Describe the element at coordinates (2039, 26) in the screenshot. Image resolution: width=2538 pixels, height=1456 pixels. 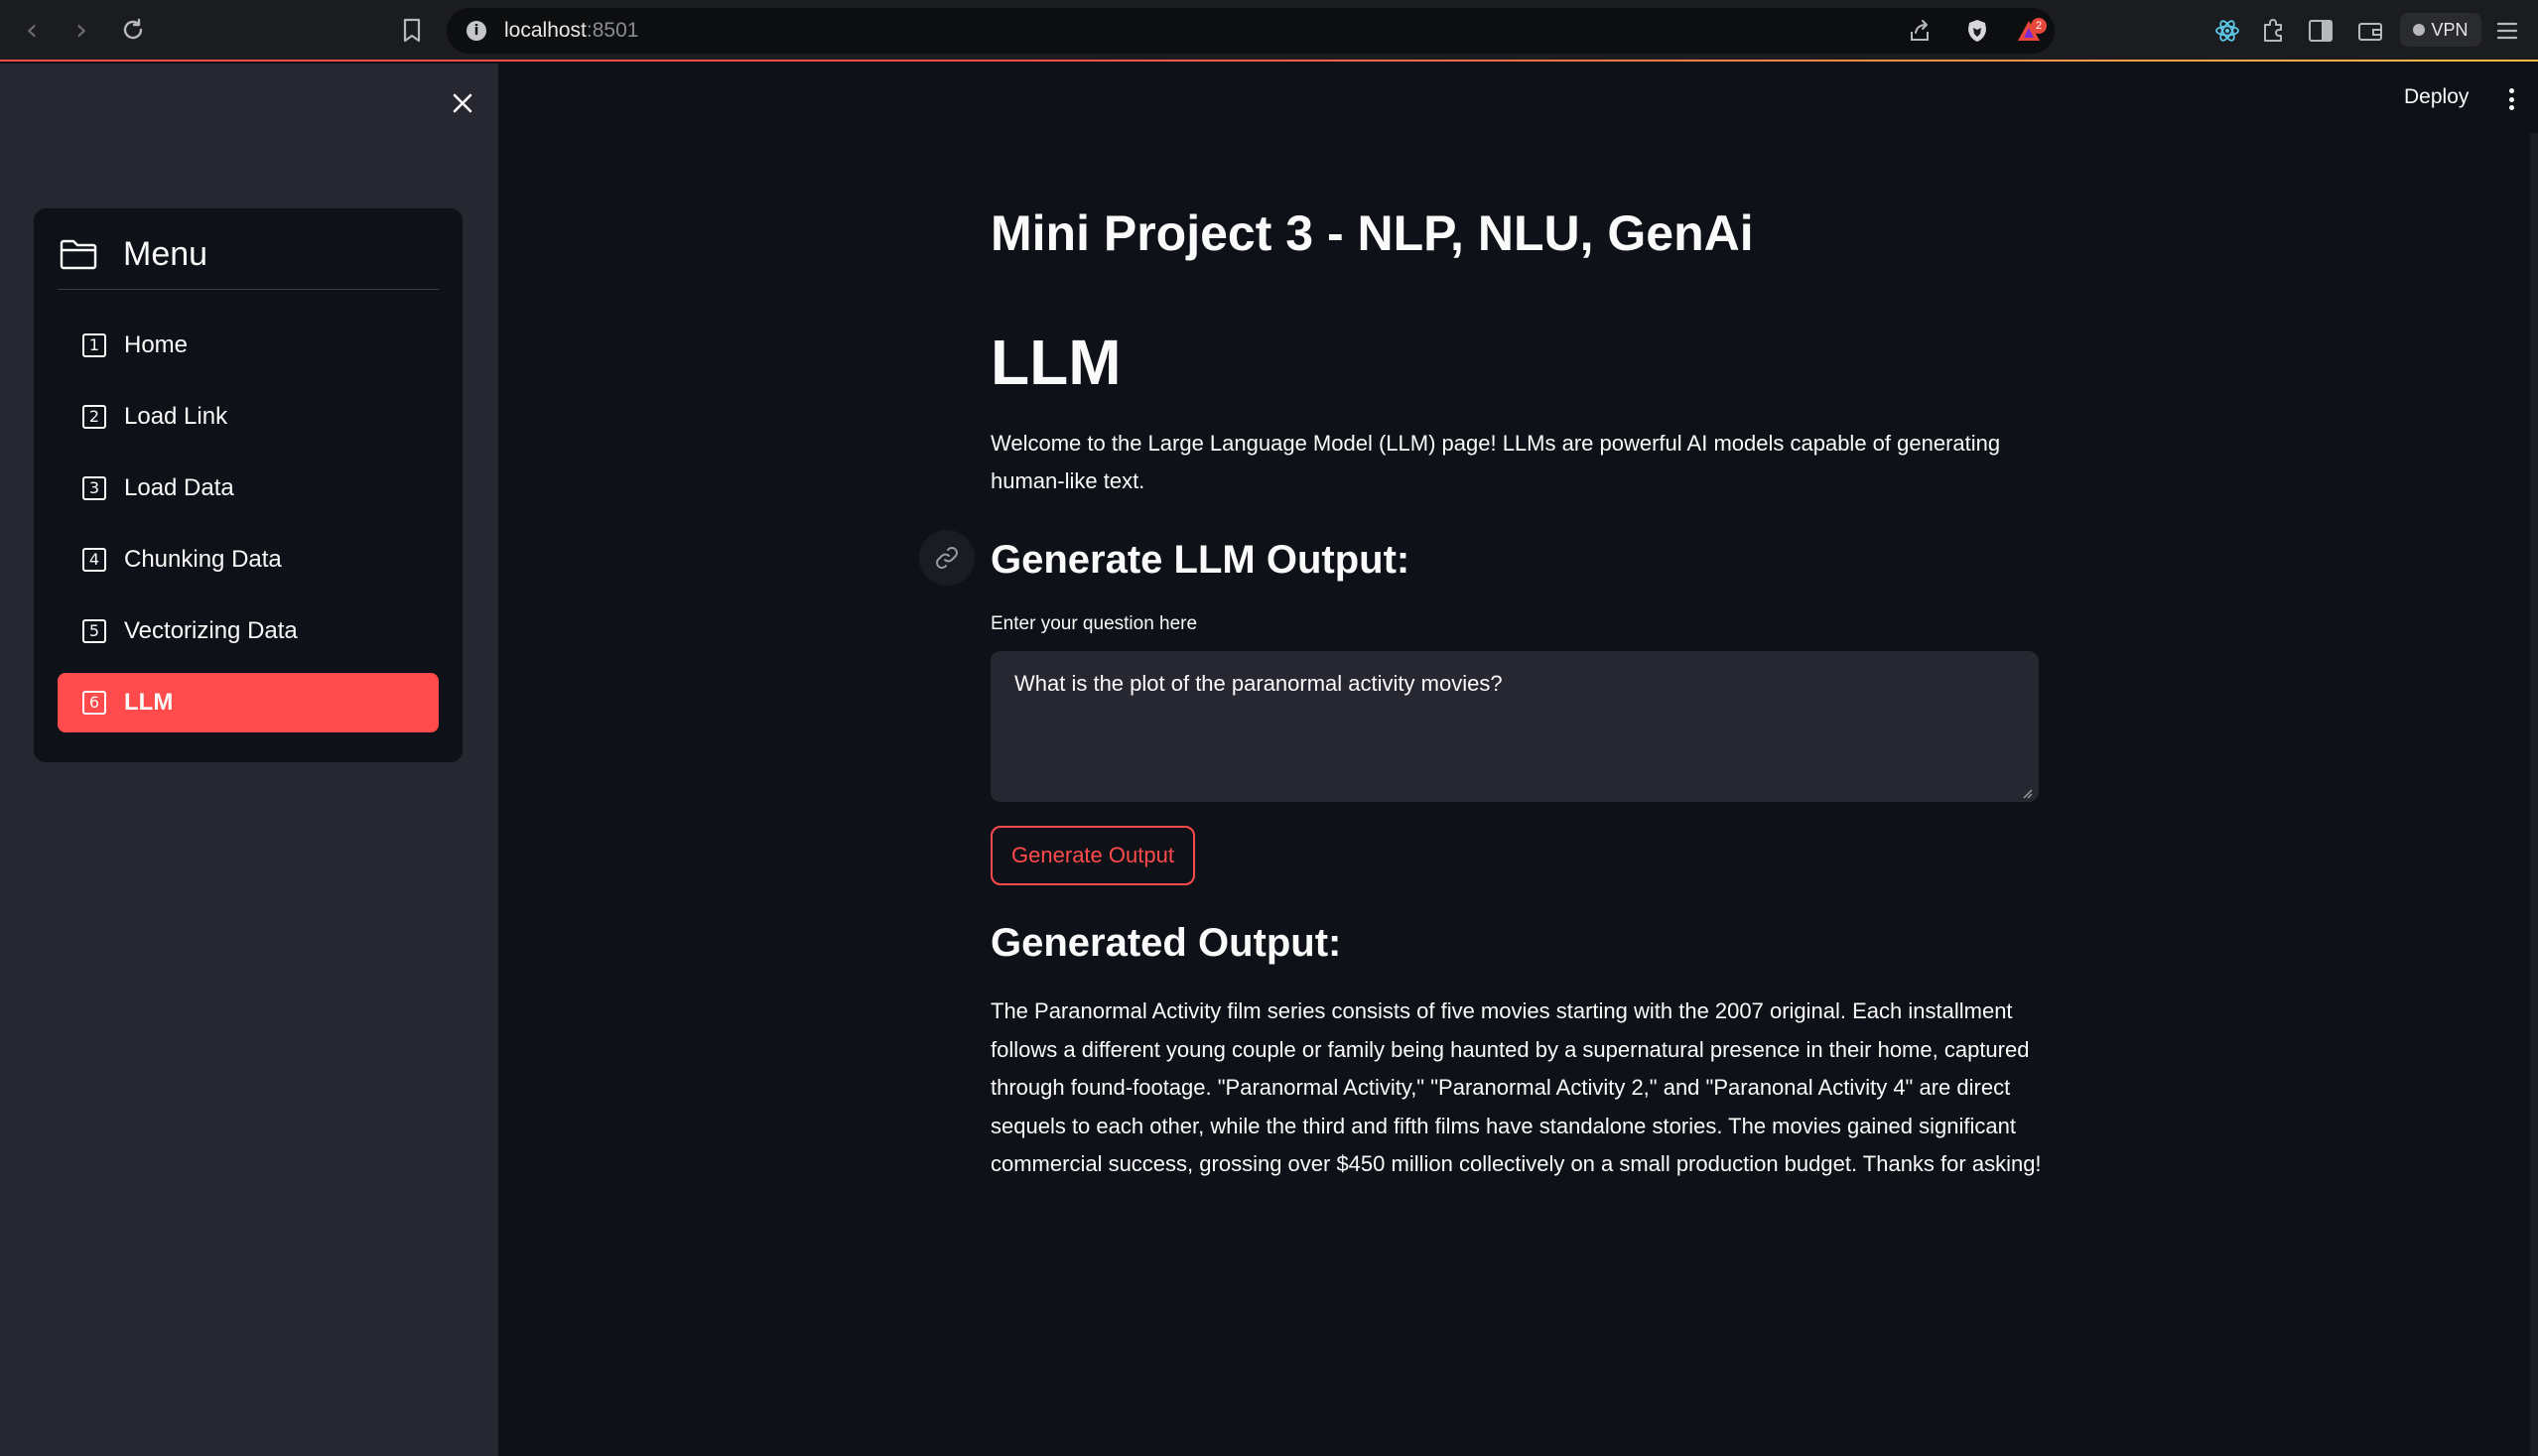
I see `rewards-badge: 2` at that location.